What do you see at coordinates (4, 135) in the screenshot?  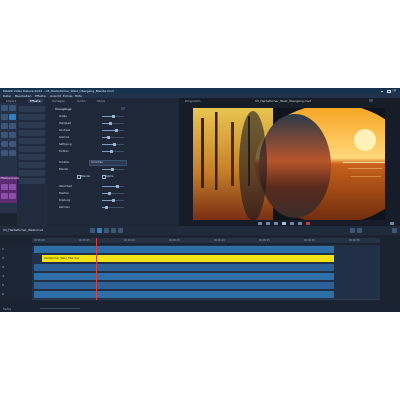 I see `stereo-3d-icon` at bounding box center [4, 135].